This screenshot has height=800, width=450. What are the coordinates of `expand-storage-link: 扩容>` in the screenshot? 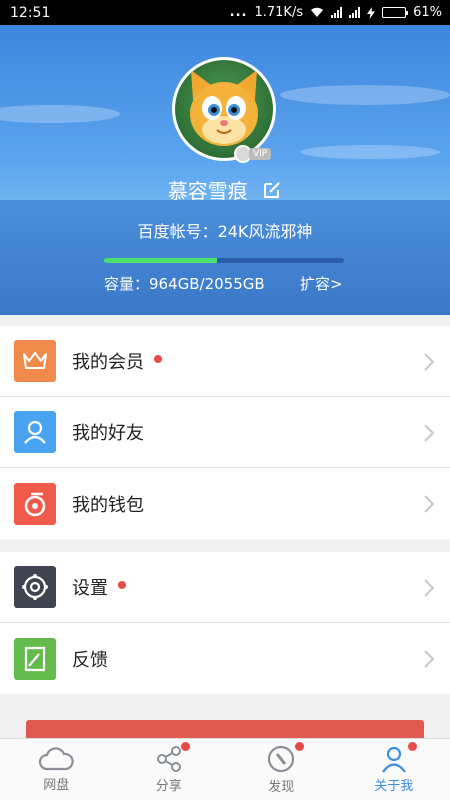 It's located at (321, 283).